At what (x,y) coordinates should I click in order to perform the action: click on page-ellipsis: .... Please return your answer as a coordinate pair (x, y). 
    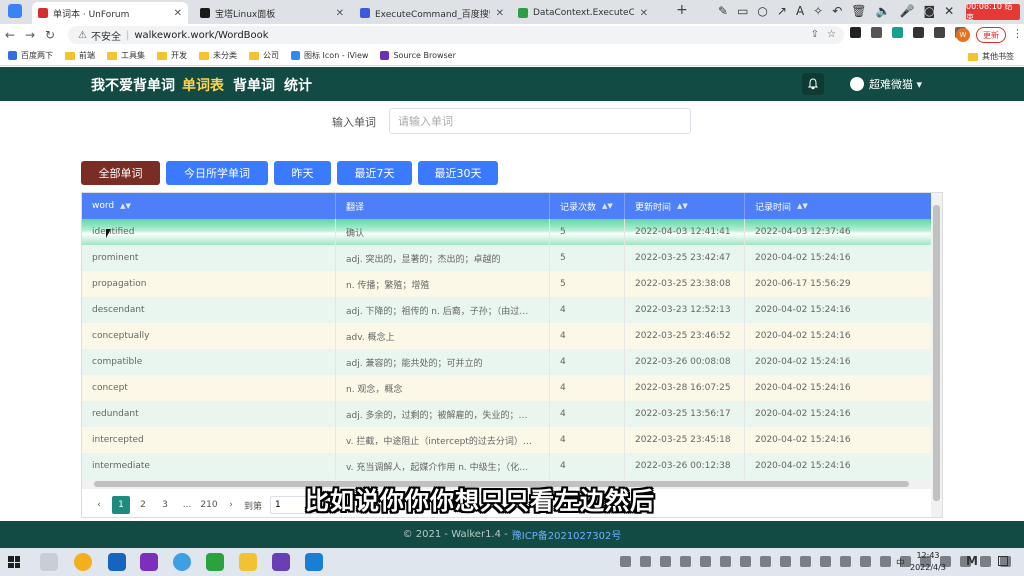
    Looking at the image, I should click on (187, 505).